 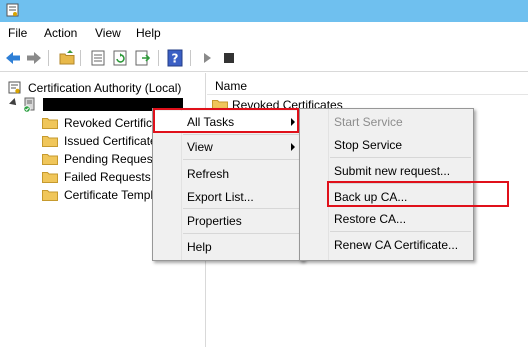 I want to click on folder-label: Pending Requests, so click(x=113, y=159).